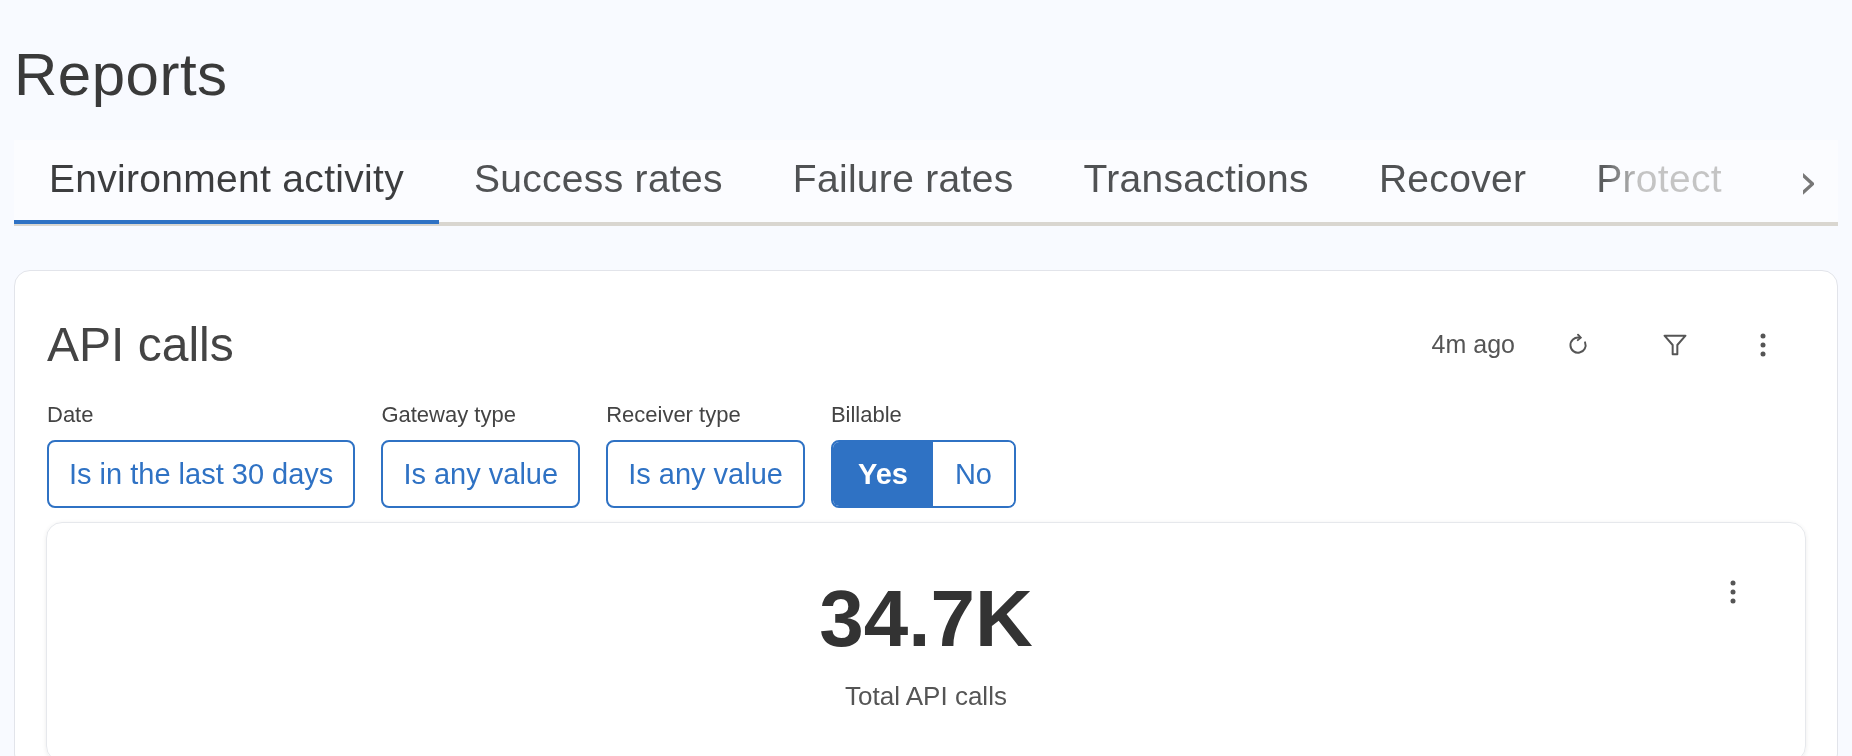  What do you see at coordinates (70, 415) in the screenshot?
I see `filter-label: Date` at bounding box center [70, 415].